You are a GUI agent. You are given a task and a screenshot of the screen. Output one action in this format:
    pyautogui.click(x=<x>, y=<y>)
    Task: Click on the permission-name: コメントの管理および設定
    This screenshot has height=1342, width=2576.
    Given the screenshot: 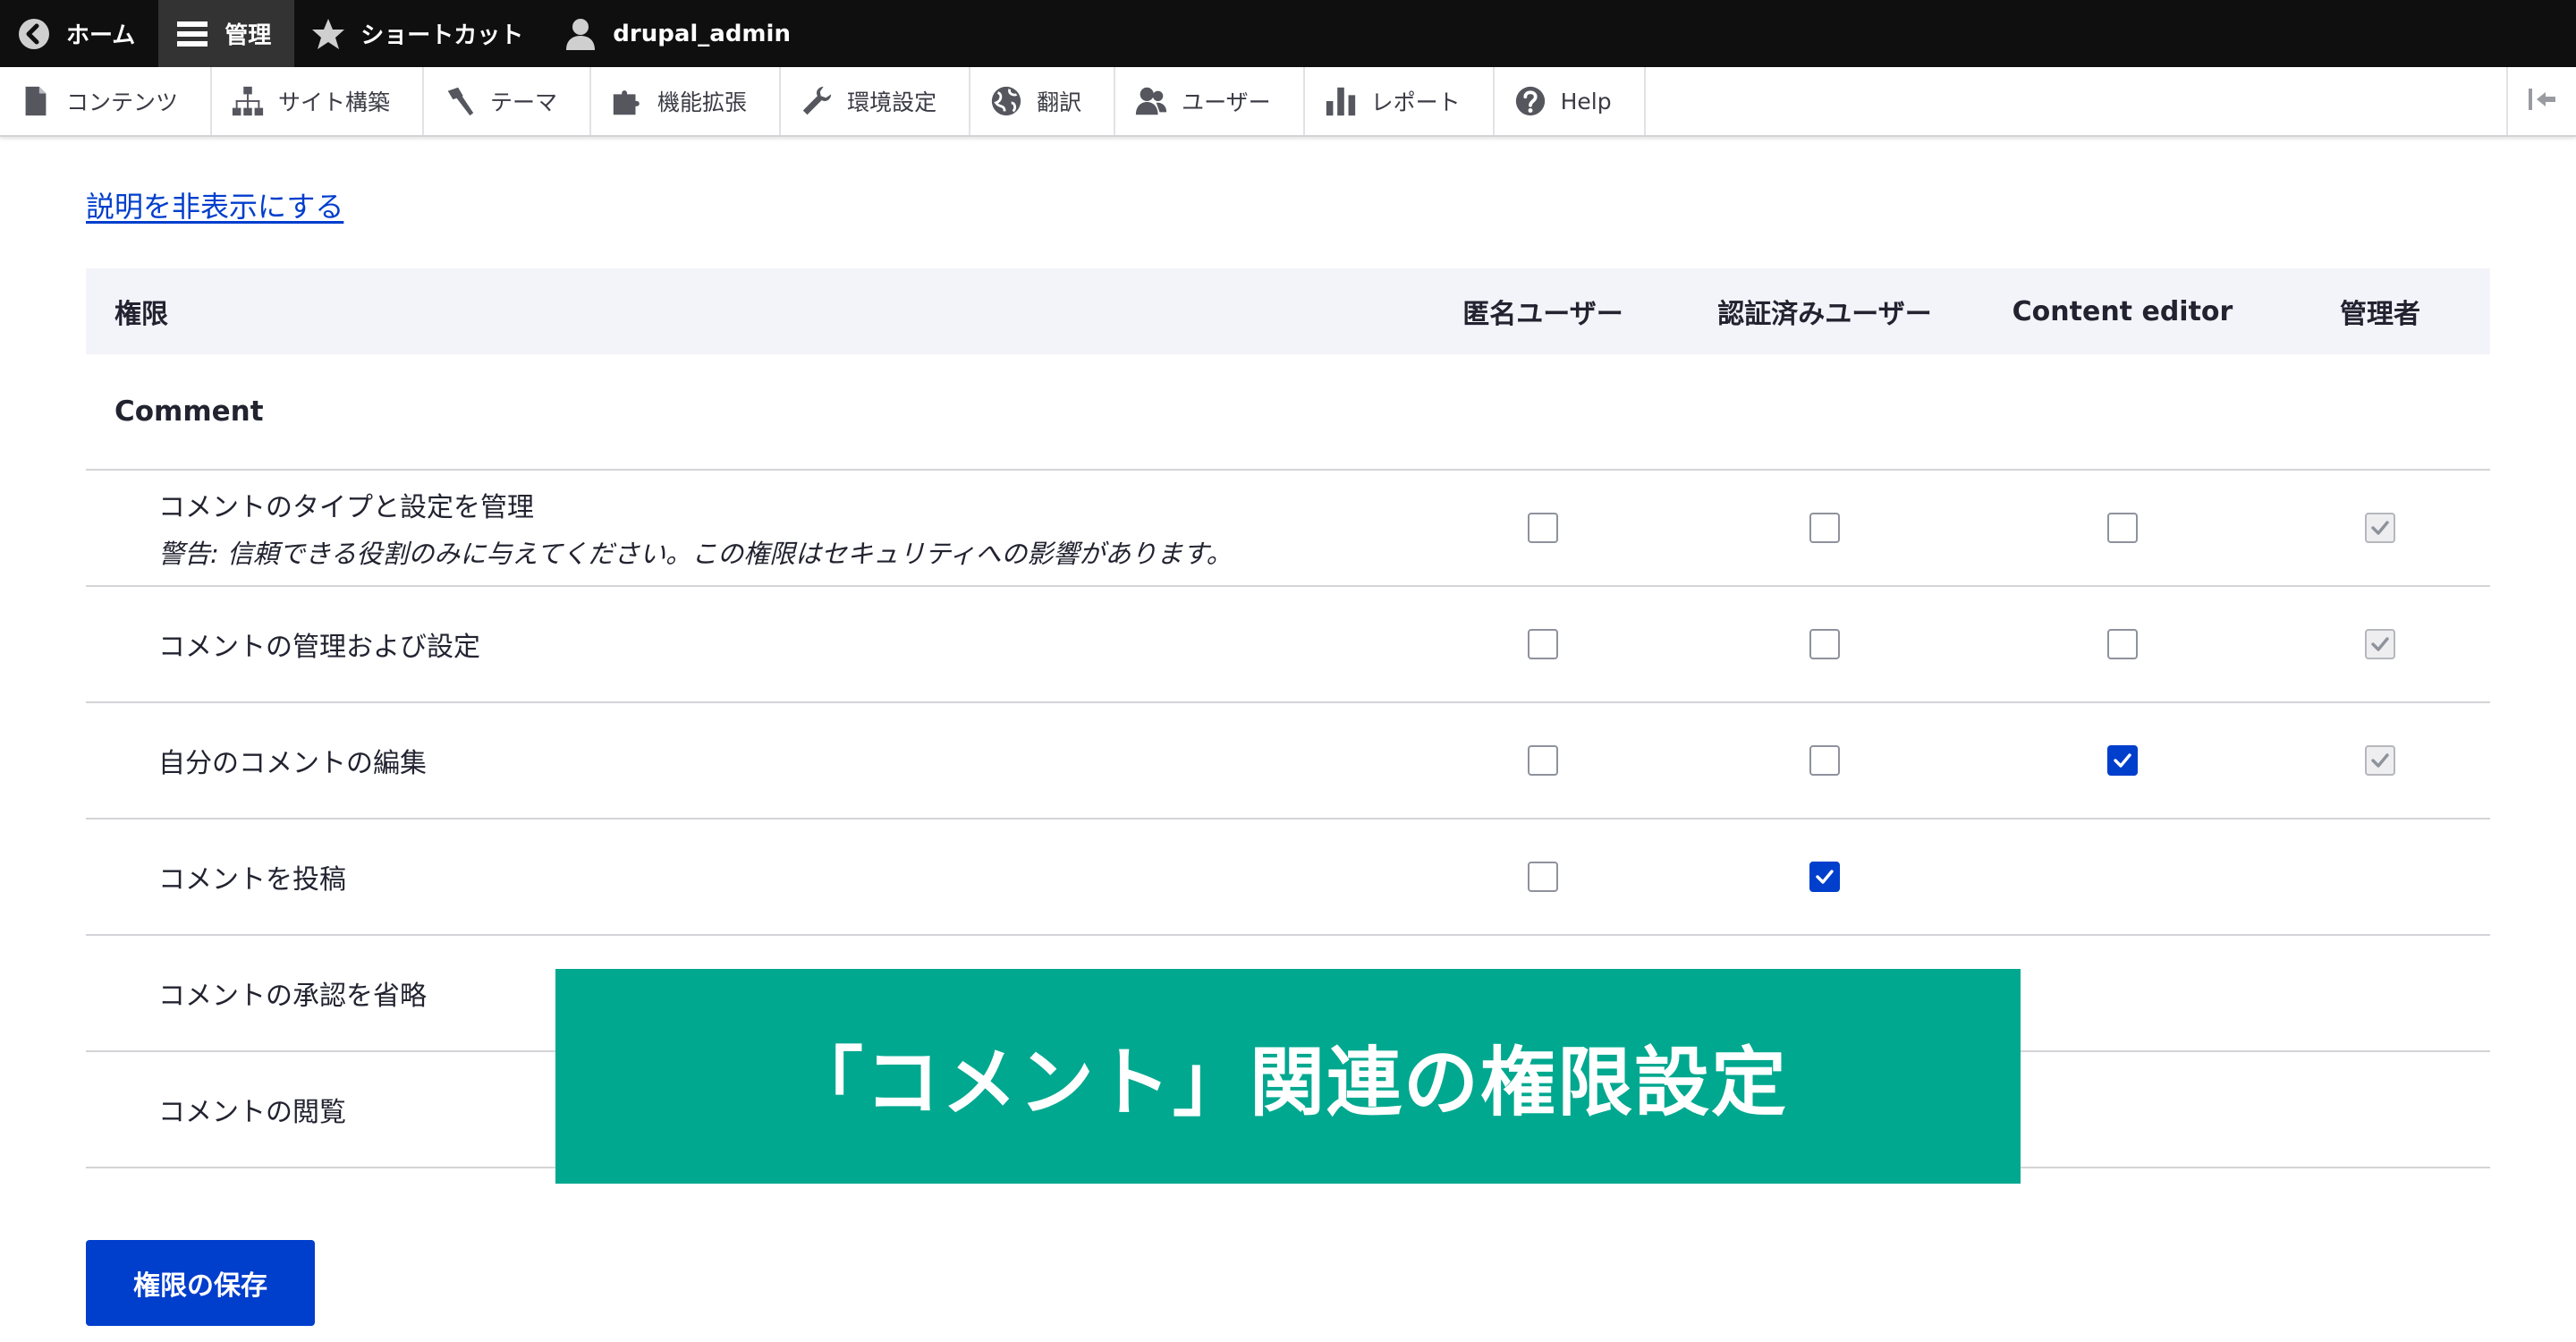 What is the action you would take?
    pyautogui.click(x=319, y=648)
    